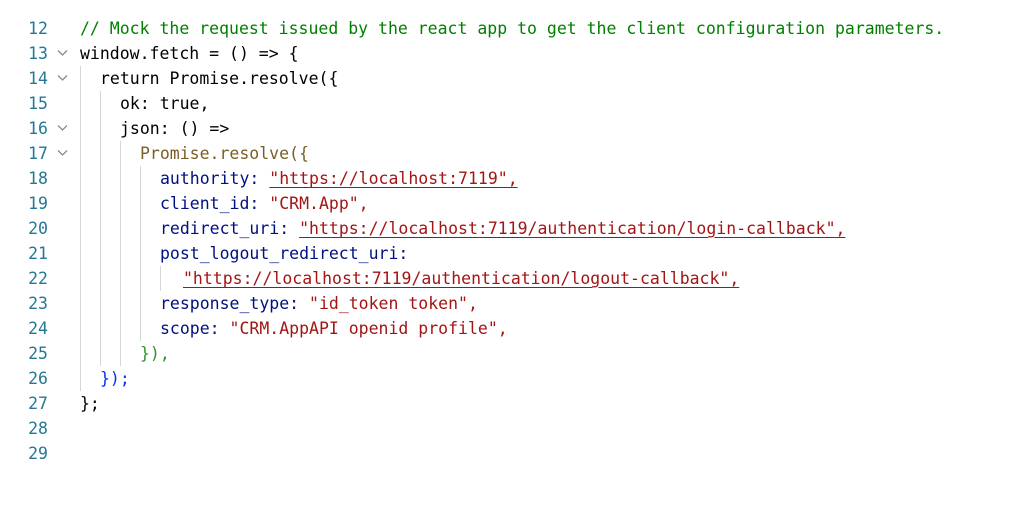 The height and width of the screenshot is (516, 1025). What do you see at coordinates (393, 178) in the screenshot?
I see `string-value: "https://localhost:7119",` at bounding box center [393, 178].